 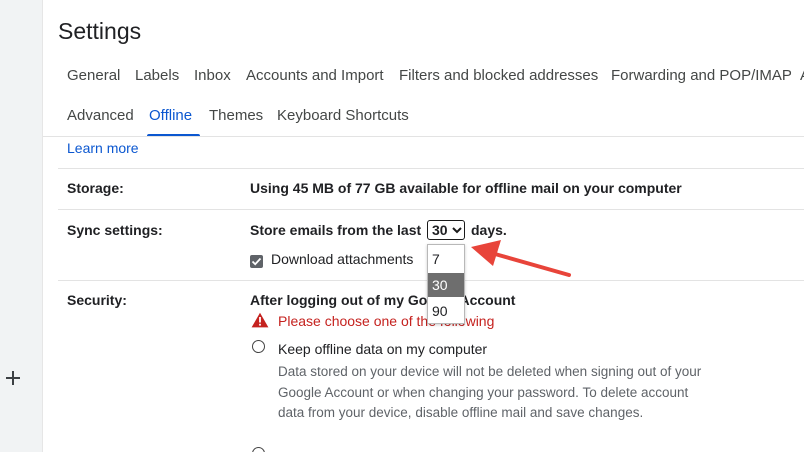 I want to click on checkmark-icon, so click(x=256, y=261).